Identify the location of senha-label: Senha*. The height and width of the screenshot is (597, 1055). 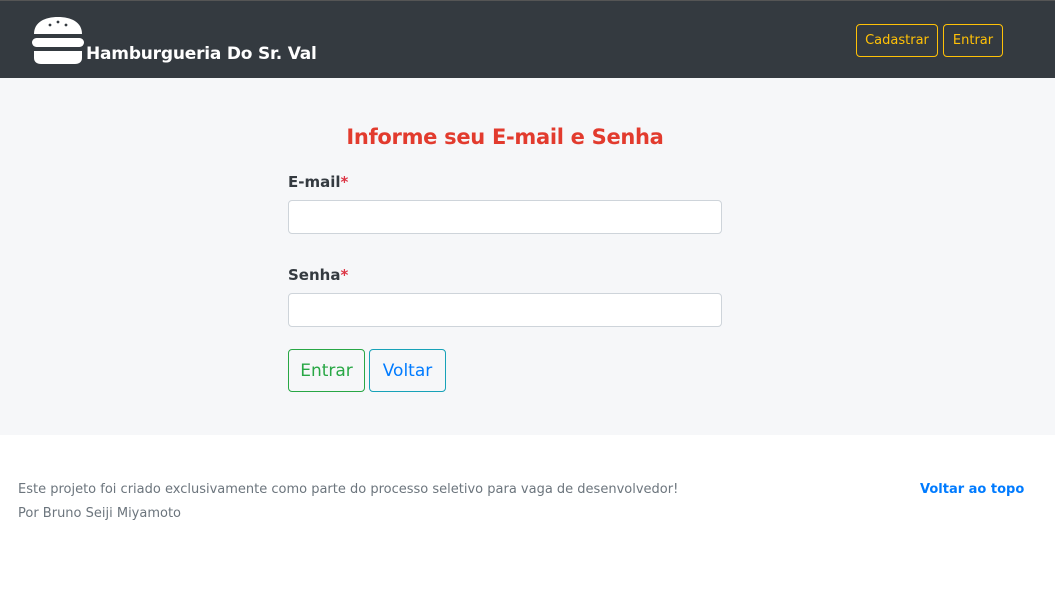
(318, 275).